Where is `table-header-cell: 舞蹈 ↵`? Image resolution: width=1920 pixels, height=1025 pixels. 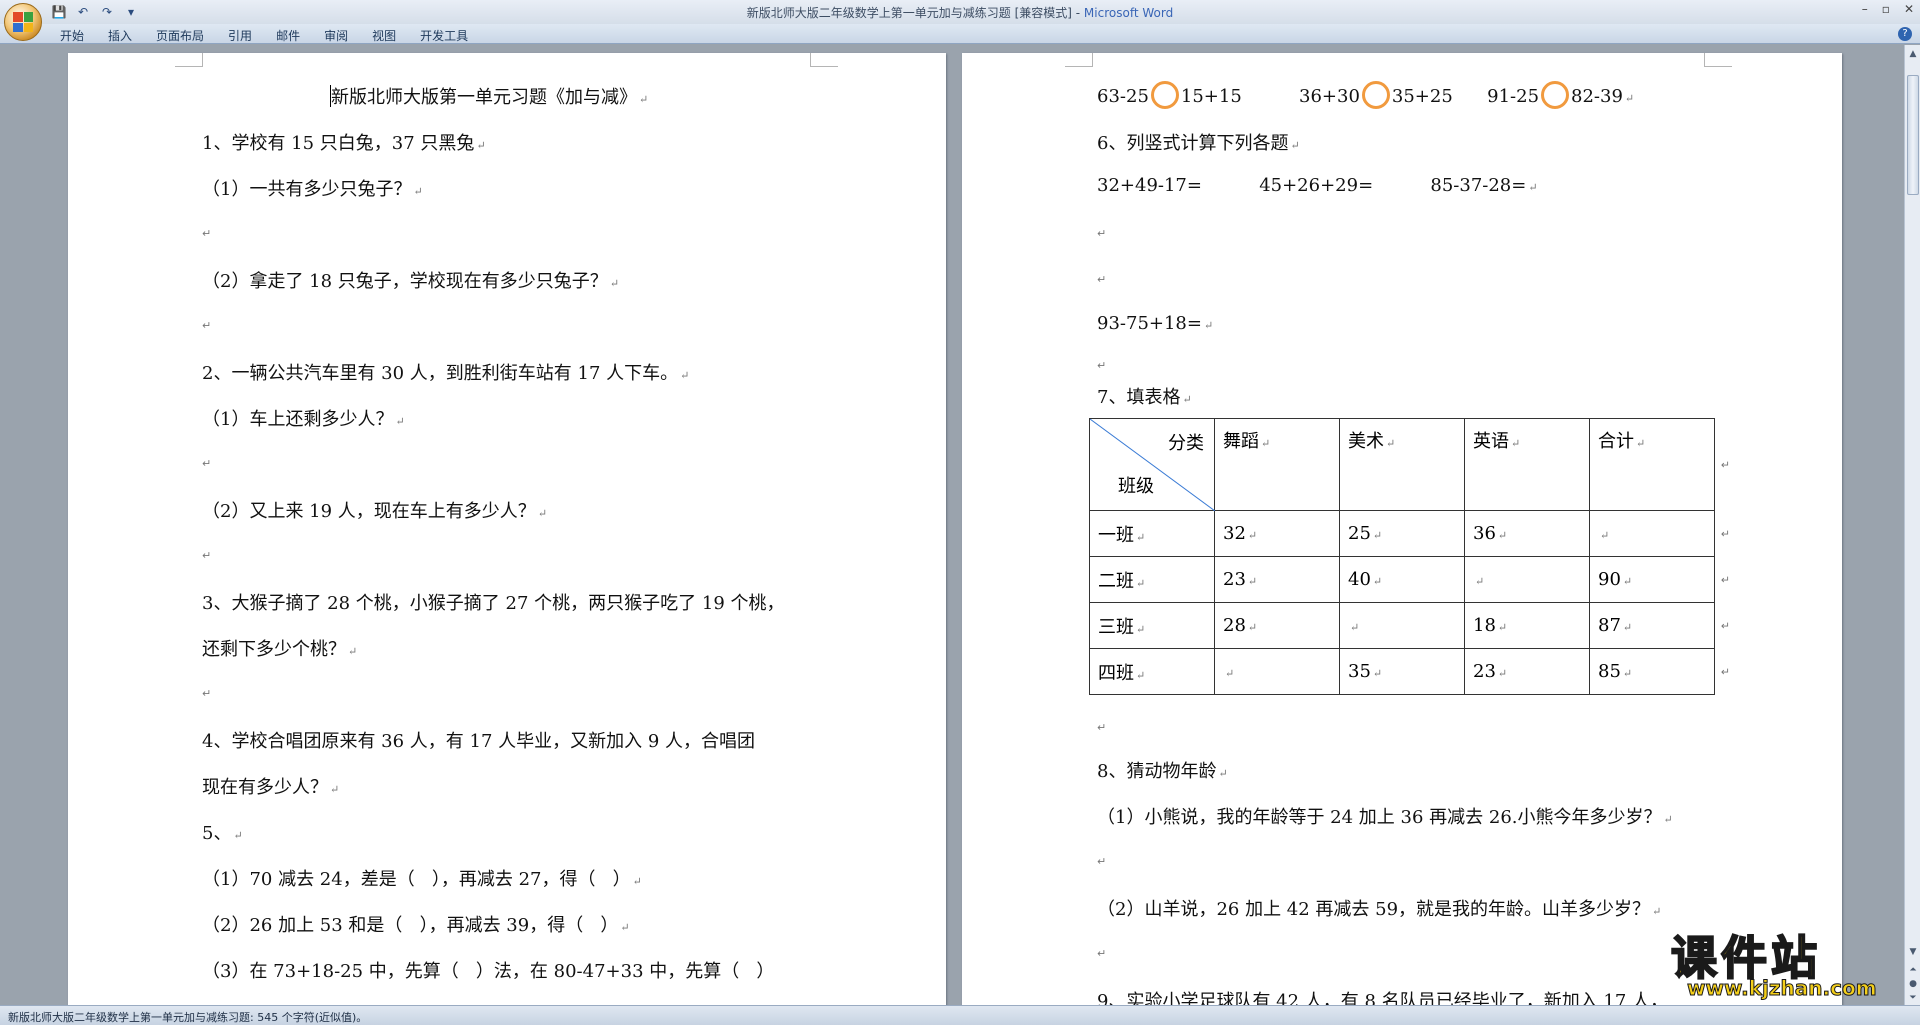
table-header-cell: 舞蹈 ↵ is located at coordinates (1277, 464).